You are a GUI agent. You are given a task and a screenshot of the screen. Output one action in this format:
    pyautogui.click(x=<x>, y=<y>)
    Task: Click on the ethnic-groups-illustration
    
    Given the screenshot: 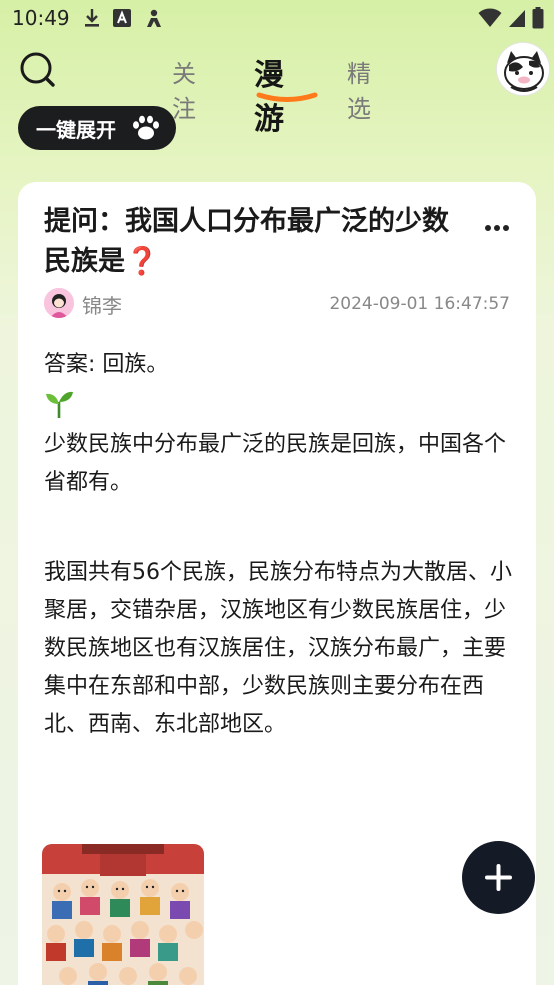 What is the action you would take?
    pyautogui.click(x=123, y=914)
    